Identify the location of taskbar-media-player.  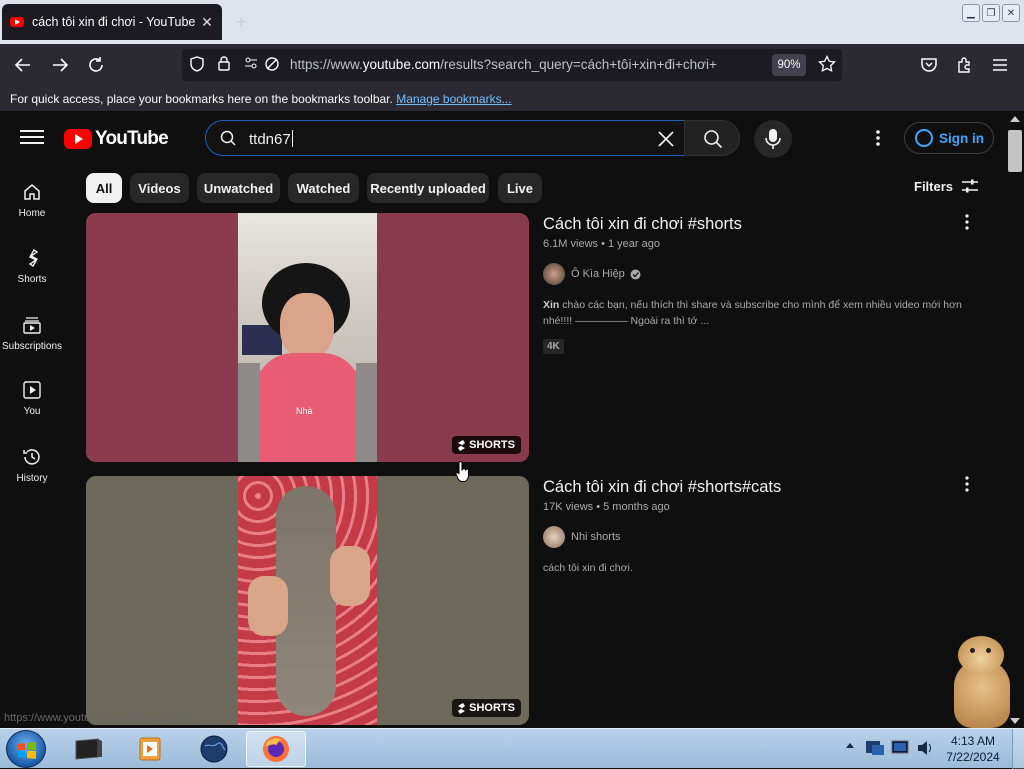
(150, 749).